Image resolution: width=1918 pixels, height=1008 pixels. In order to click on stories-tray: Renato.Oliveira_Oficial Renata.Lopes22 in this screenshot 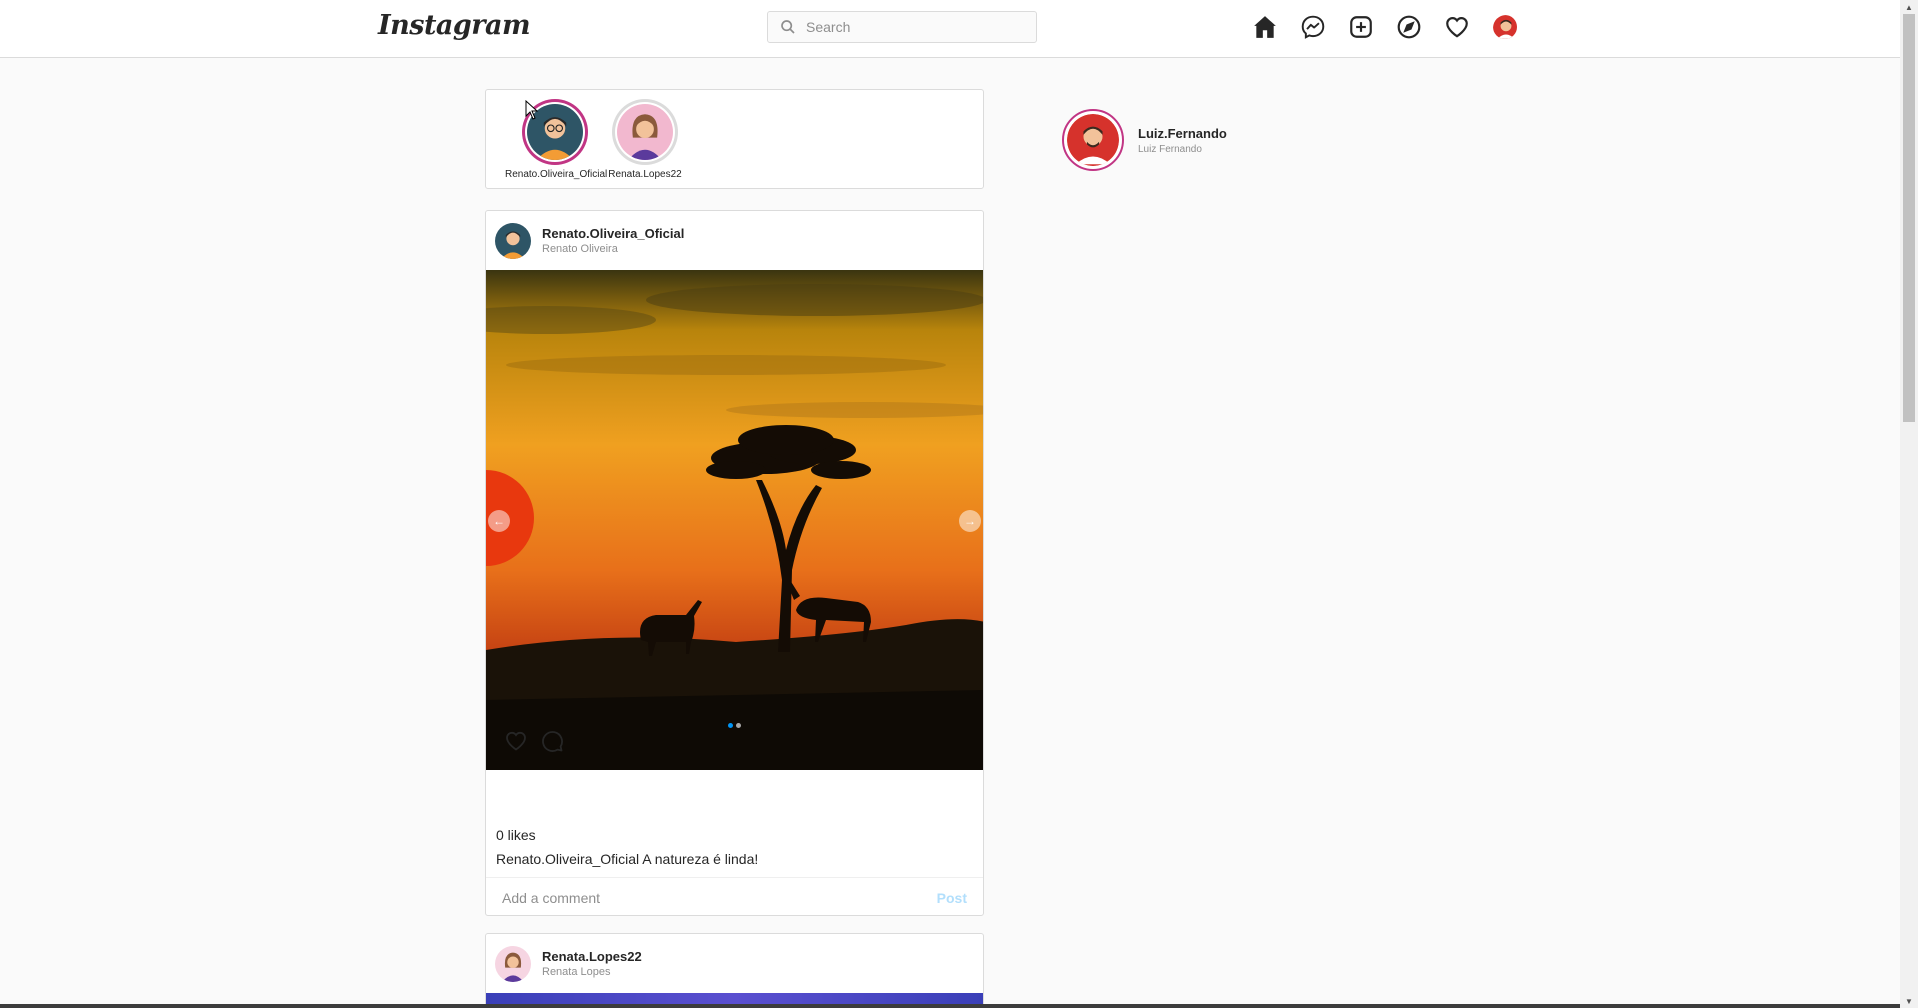, I will do `click(734, 139)`.